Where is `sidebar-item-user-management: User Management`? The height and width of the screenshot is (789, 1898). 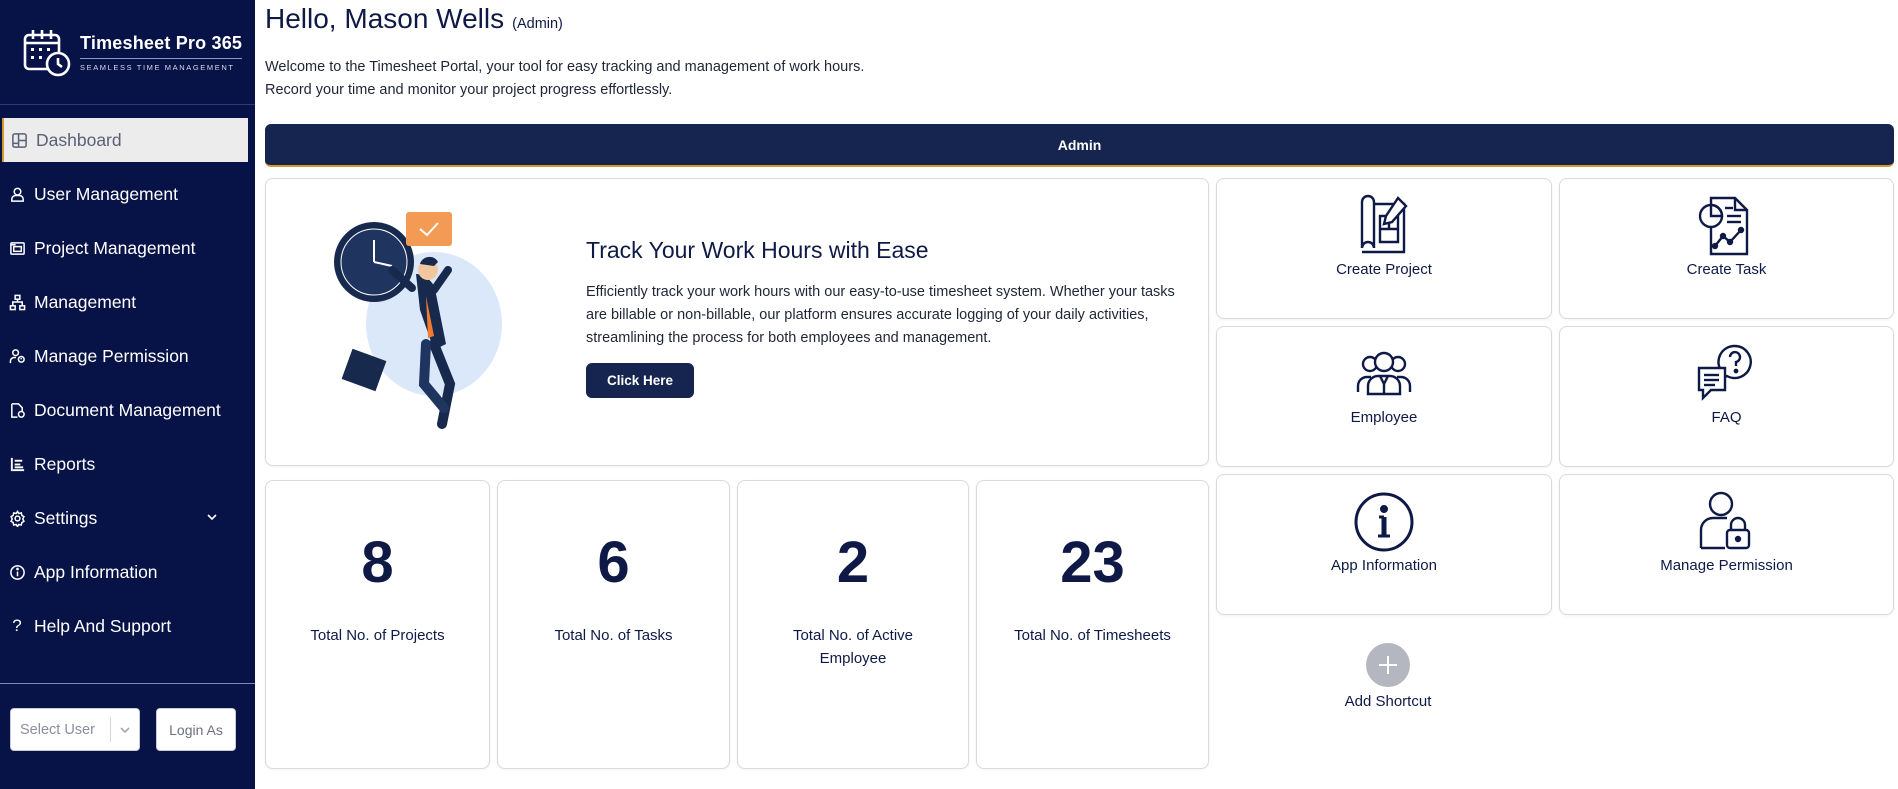 sidebar-item-user-management: User Management is located at coordinates (127, 194).